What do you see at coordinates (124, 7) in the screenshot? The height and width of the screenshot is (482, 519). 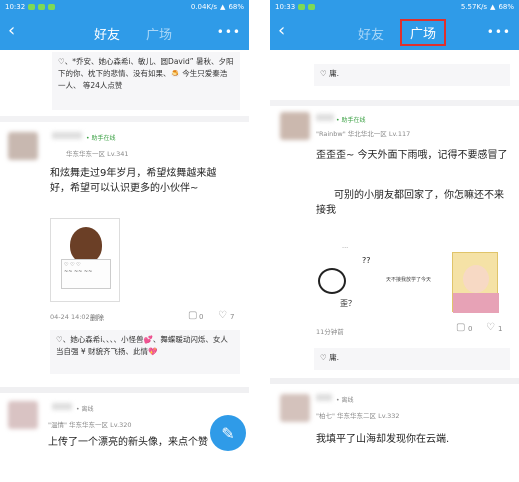 I see `status-bar: 10:32 0.04K/s ▲ 68%` at bounding box center [124, 7].